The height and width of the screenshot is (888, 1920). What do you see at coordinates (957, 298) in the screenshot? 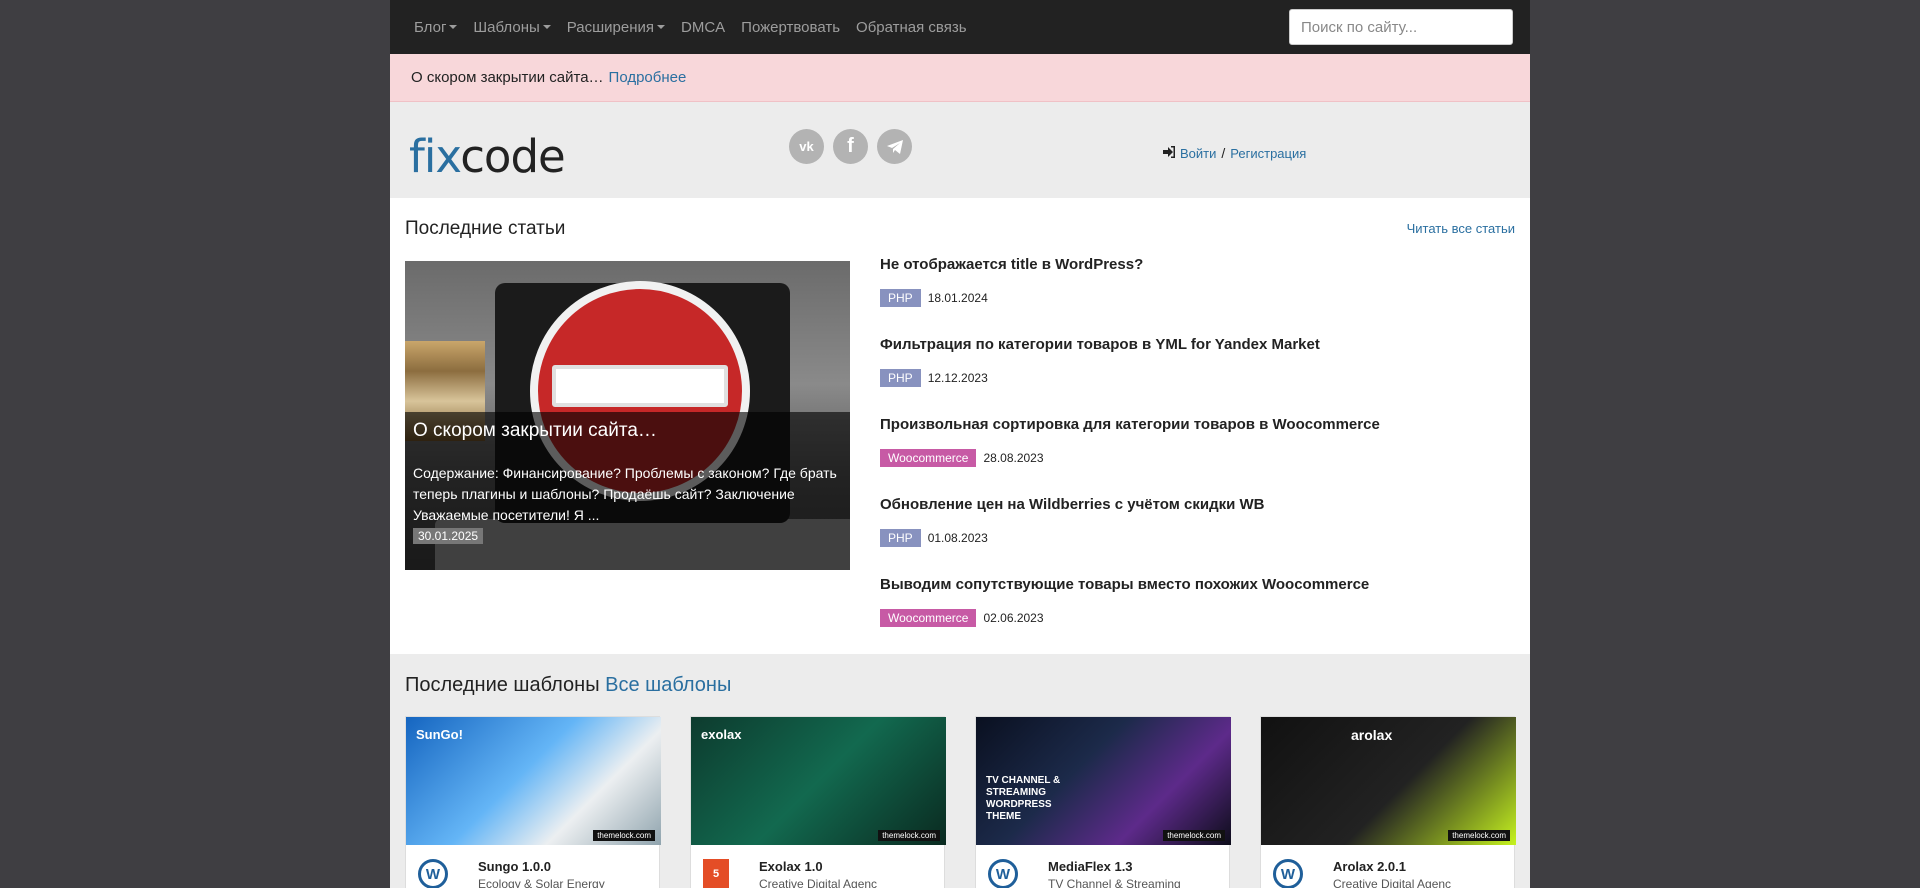
I see `post-date: 18.01.2024` at bounding box center [957, 298].